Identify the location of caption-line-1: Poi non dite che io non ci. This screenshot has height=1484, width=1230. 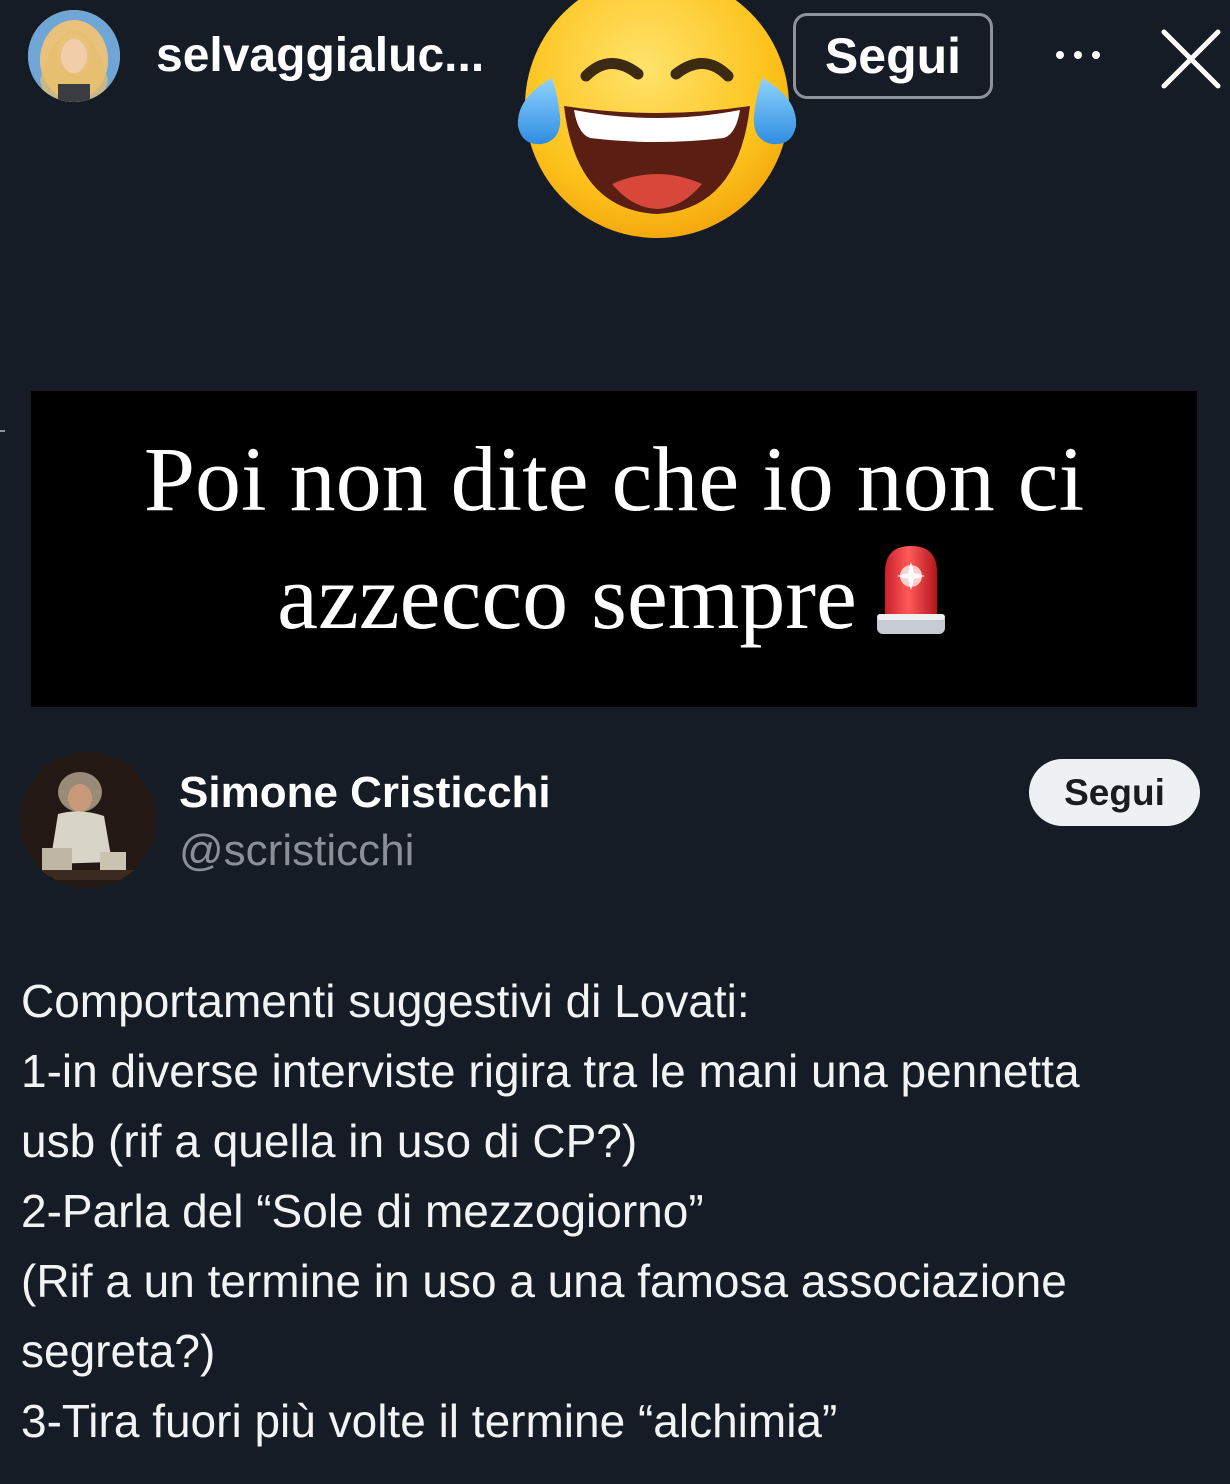
(614, 479).